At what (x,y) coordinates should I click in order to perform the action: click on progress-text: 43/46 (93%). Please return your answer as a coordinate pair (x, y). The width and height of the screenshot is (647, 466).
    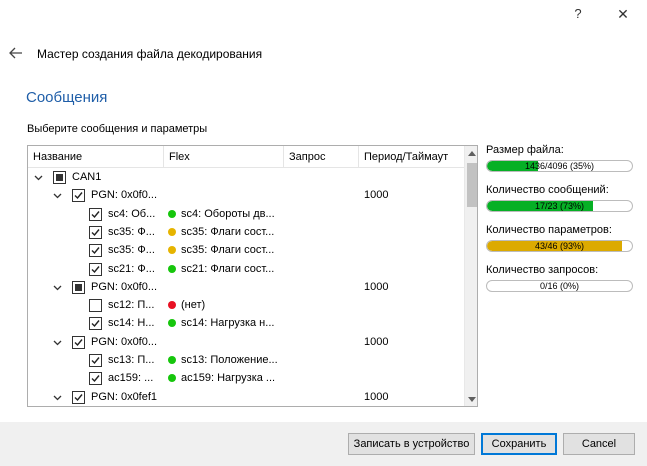
    Looking at the image, I should click on (559, 246).